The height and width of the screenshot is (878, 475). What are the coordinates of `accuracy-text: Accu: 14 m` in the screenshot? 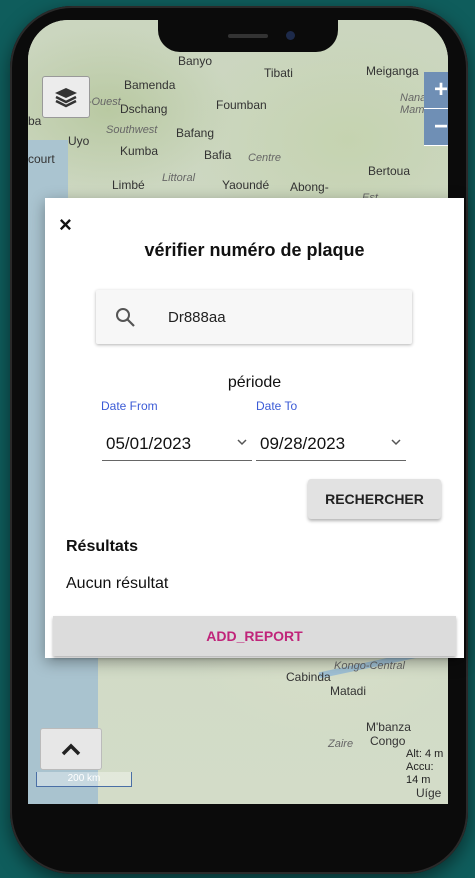 It's located at (420, 773).